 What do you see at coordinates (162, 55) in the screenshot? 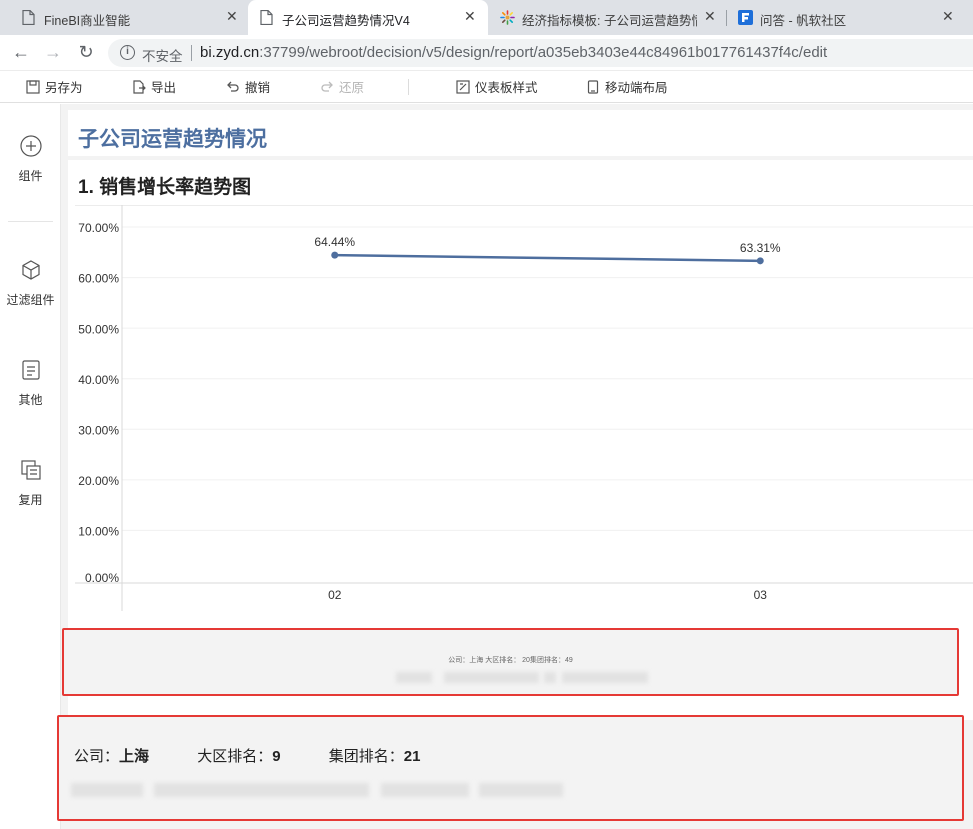
I see `security-status: 不安全` at bounding box center [162, 55].